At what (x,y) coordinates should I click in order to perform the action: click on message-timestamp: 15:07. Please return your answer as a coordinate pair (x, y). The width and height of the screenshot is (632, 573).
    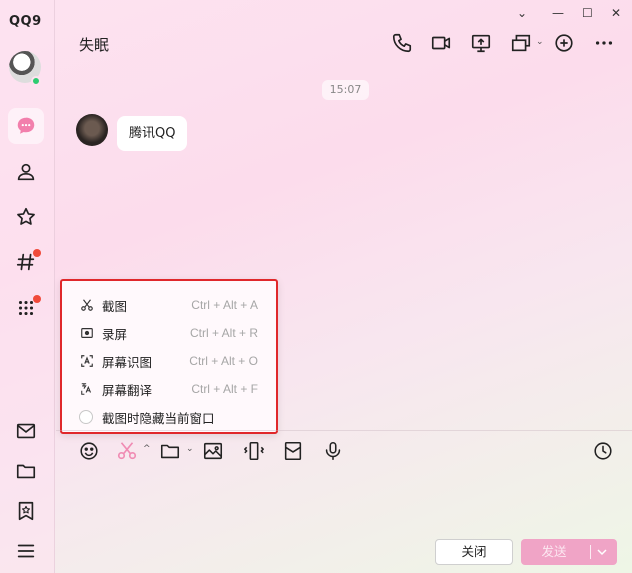
    Looking at the image, I should click on (345, 90).